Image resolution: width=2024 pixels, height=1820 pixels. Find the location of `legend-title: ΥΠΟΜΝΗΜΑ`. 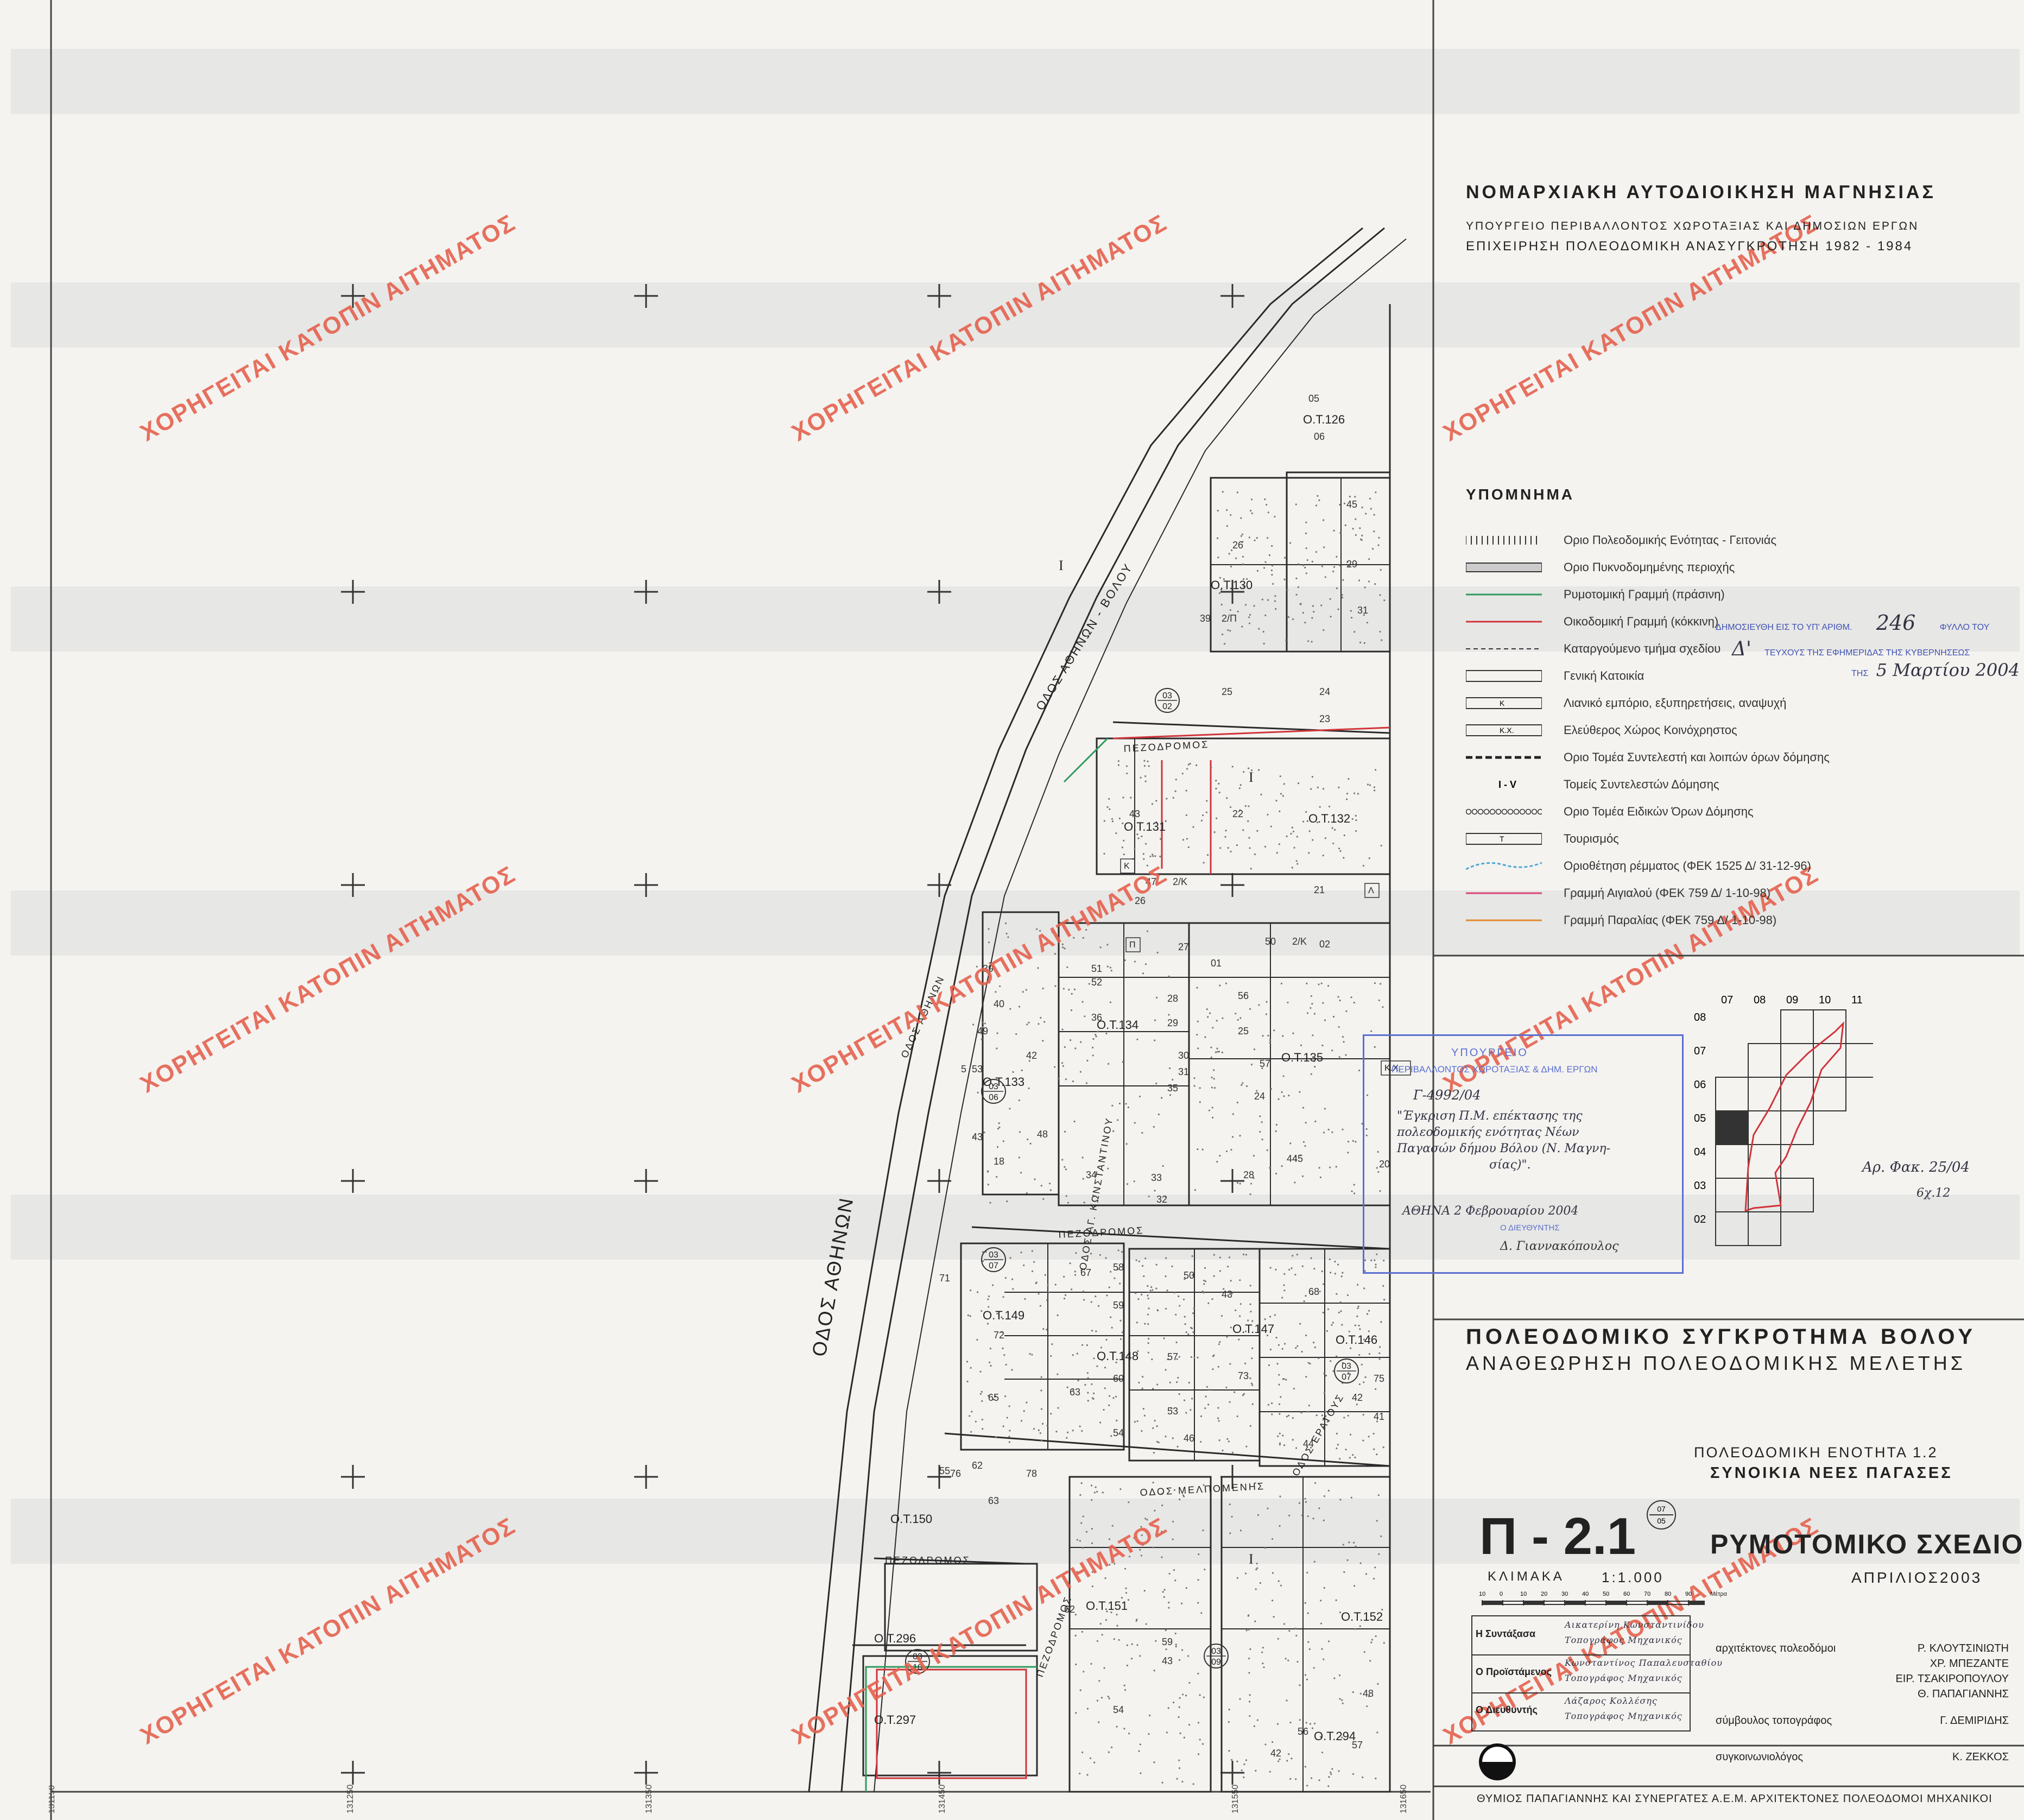

legend-title: ΥΠΟΜΝΗΜΑ is located at coordinates (1520, 494).